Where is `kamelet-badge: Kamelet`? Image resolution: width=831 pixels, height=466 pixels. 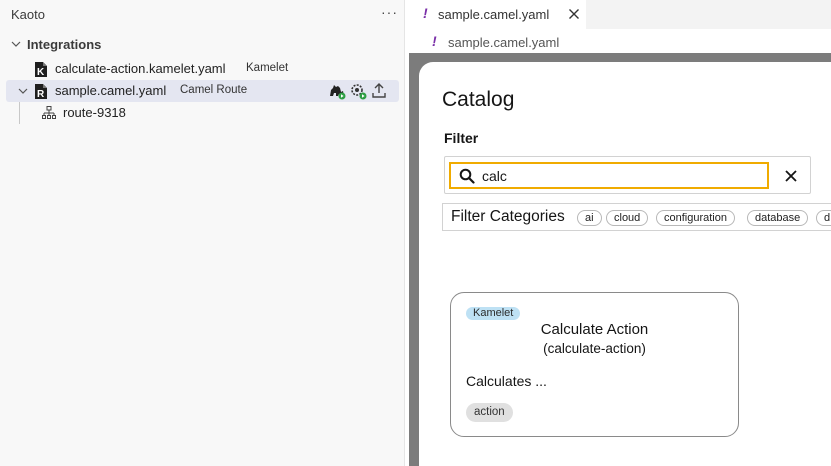 kamelet-badge: Kamelet is located at coordinates (493, 313).